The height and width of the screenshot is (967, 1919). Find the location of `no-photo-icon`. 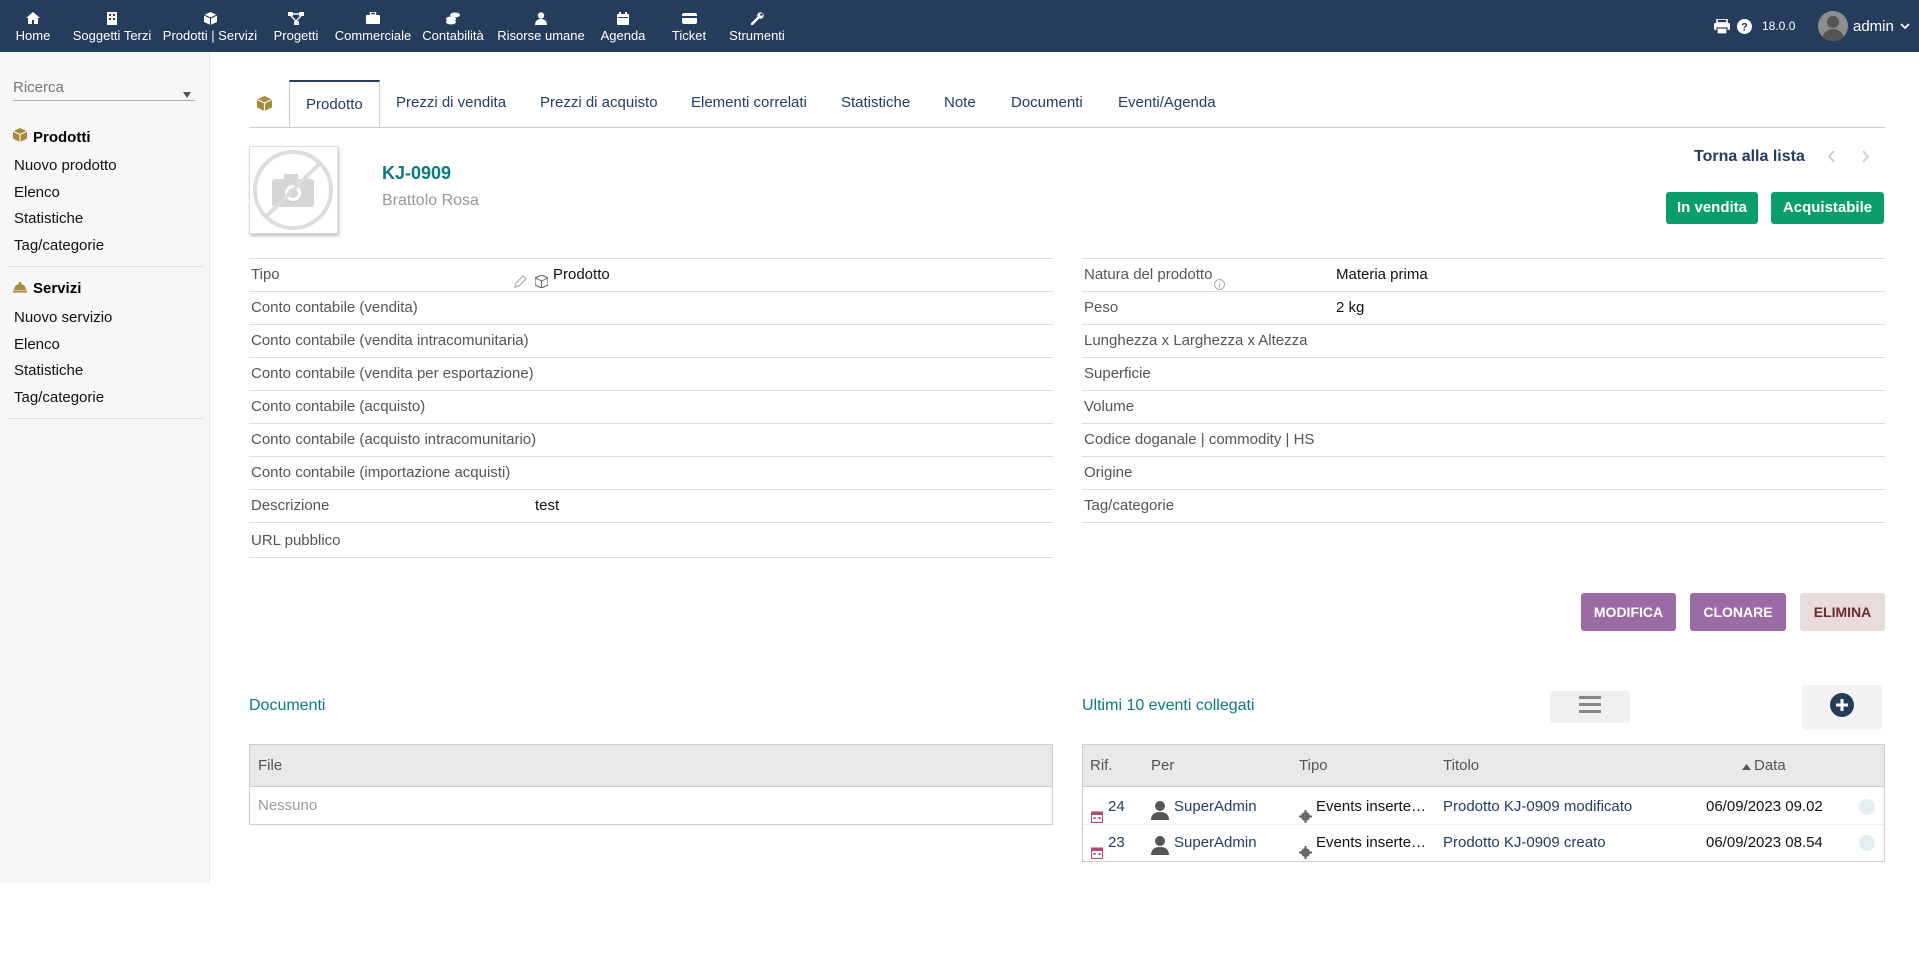

no-photo-icon is located at coordinates (293, 190).